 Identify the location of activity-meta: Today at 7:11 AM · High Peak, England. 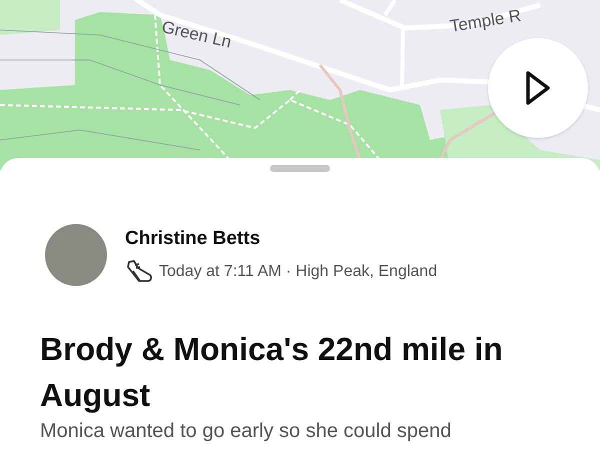
(298, 272).